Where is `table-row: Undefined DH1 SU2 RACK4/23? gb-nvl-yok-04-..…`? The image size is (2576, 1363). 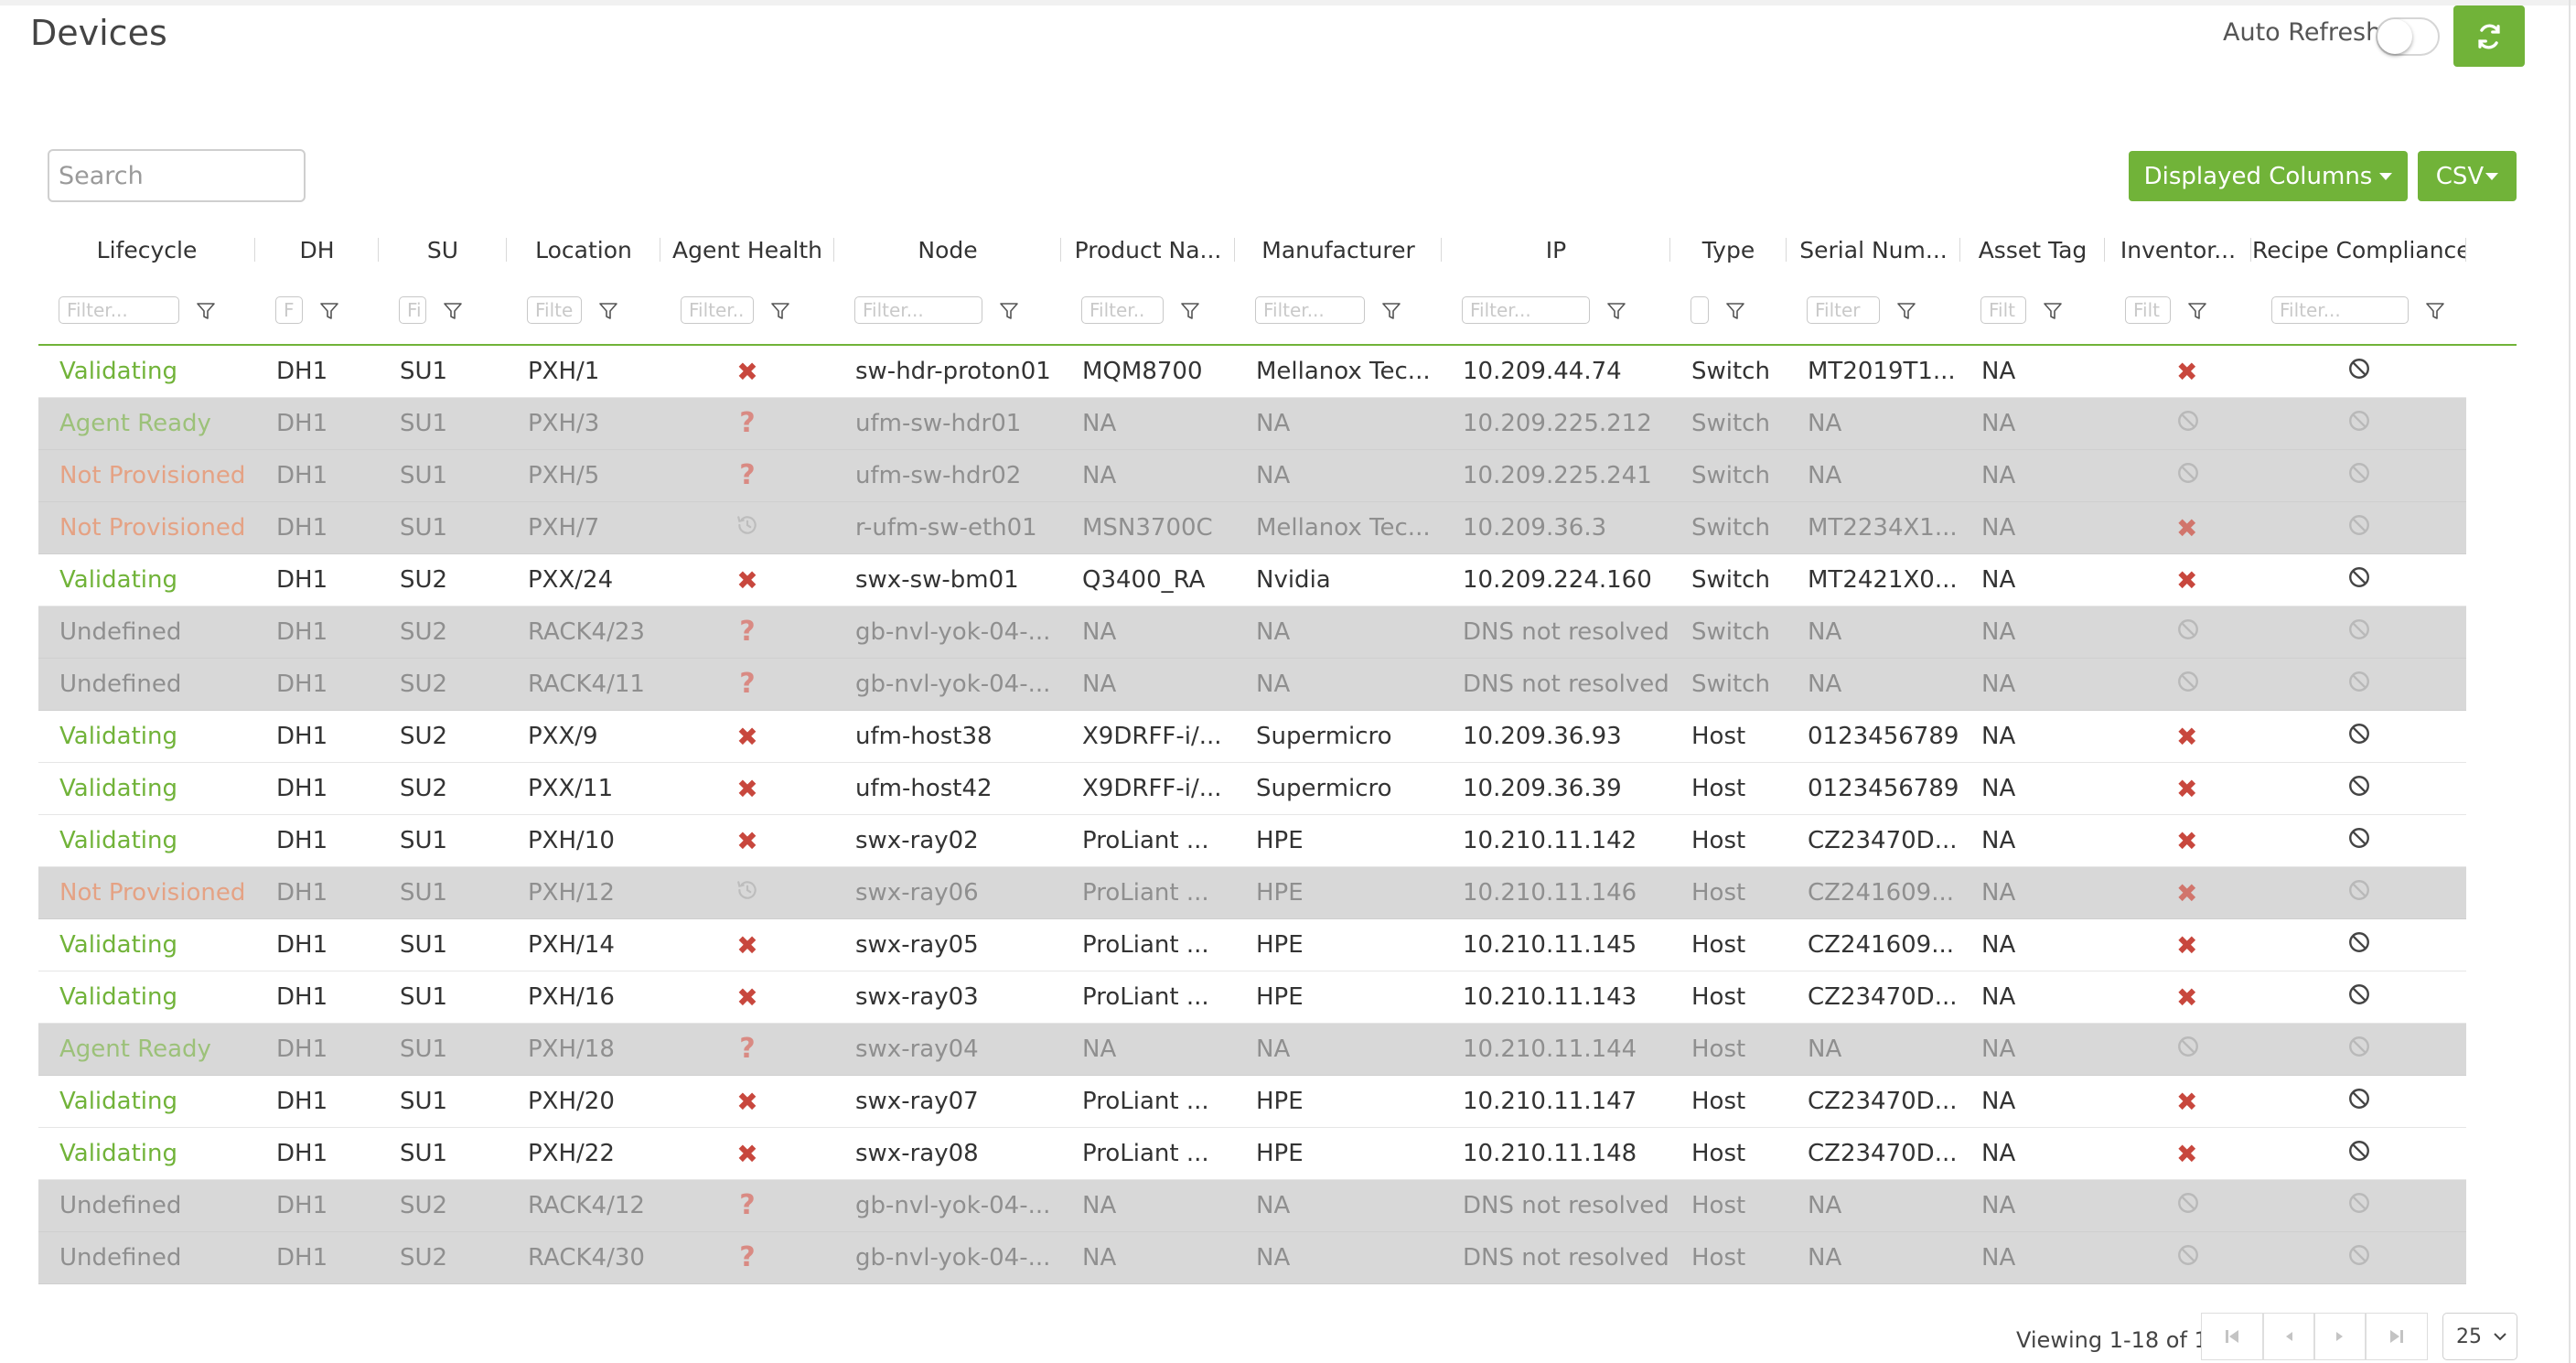 table-row: Undefined DH1 SU2 RACK4/23? gb-nvl-yok-04-..… is located at coordinates (1277, 632).